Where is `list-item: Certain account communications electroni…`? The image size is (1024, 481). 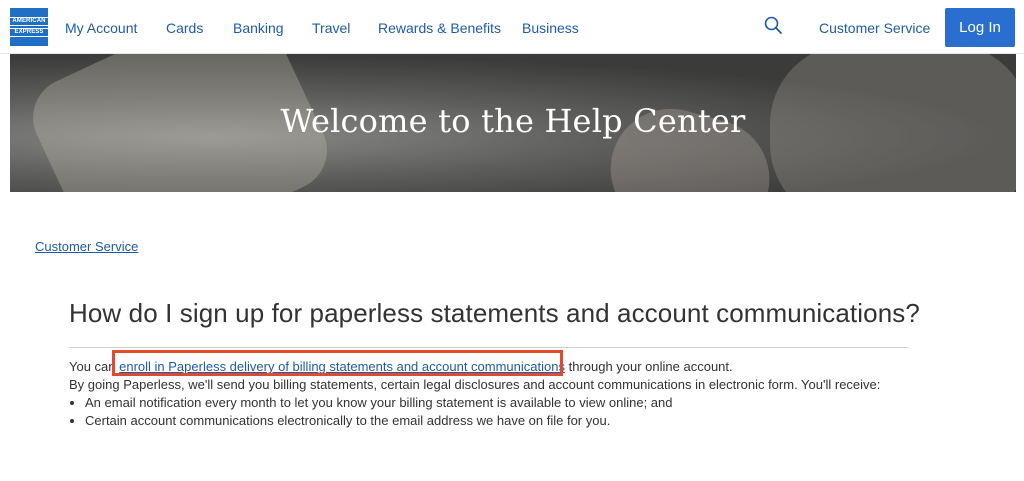 list-item: Certain account communications electroni… is located at coordinates (507, 421).